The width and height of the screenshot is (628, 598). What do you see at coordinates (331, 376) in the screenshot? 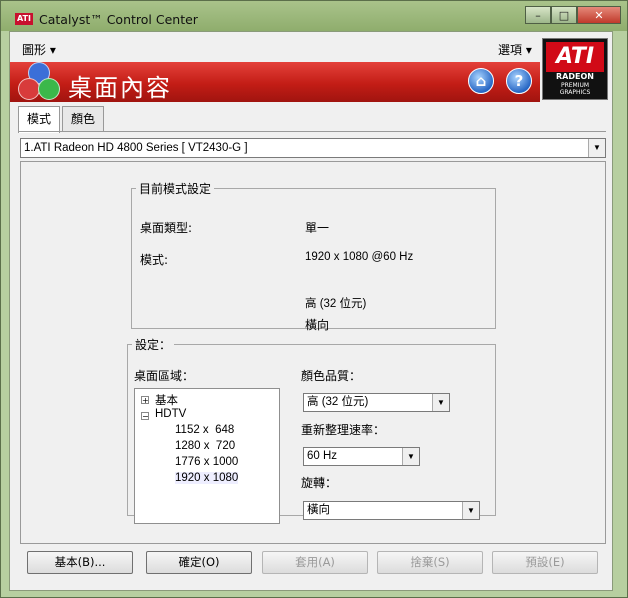
I see `color-quality-label: 顏色品質：` at bounding box center [331, 376].